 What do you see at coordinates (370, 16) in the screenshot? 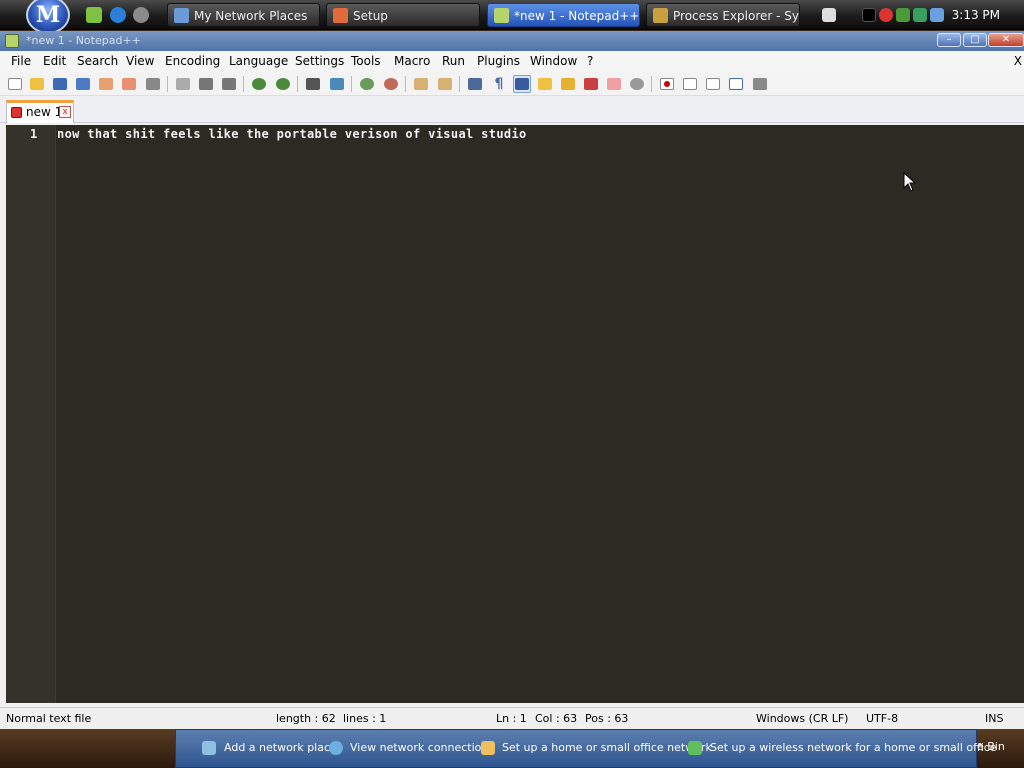
I see `taskbar-button-label: Setup` at bounding box center [370, 16].